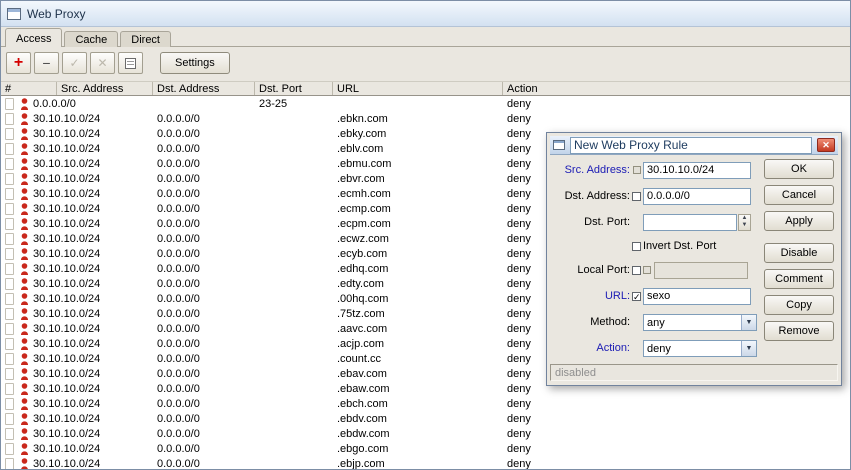 The height and width of the screenshot is (470, 851). Describe the element at coordinates (799, 279) in the screenshot. I see `comment-button: Comment` at that location.